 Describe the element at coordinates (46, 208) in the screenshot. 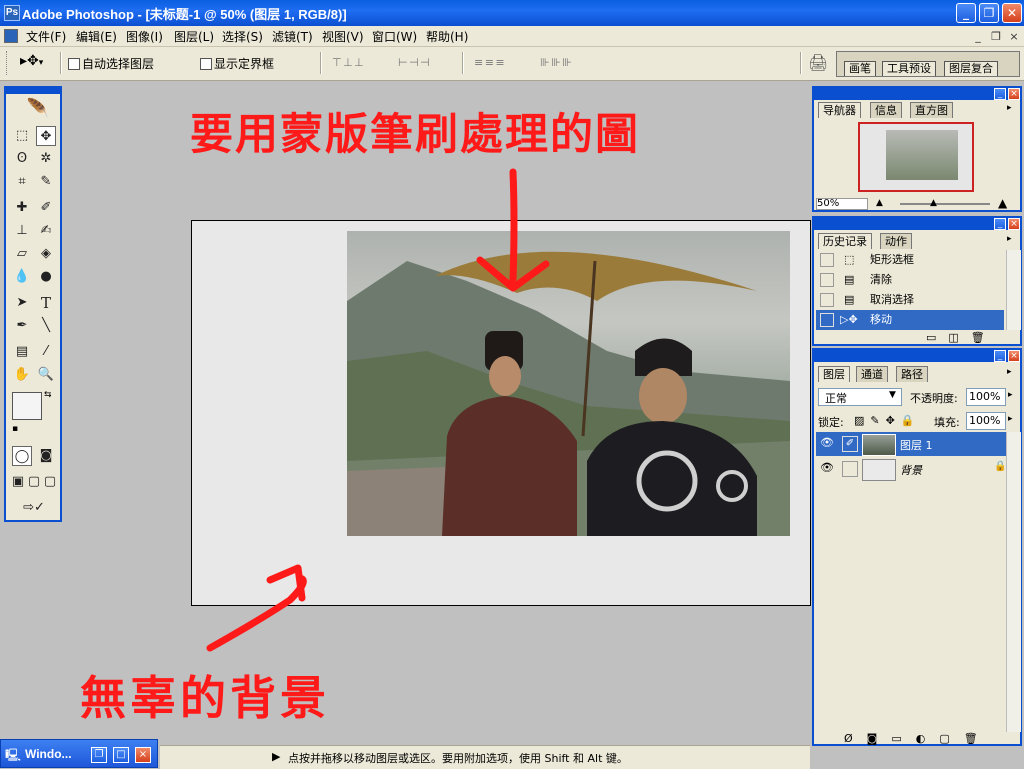

I see `brush-tool-icon: ✐` at that location.